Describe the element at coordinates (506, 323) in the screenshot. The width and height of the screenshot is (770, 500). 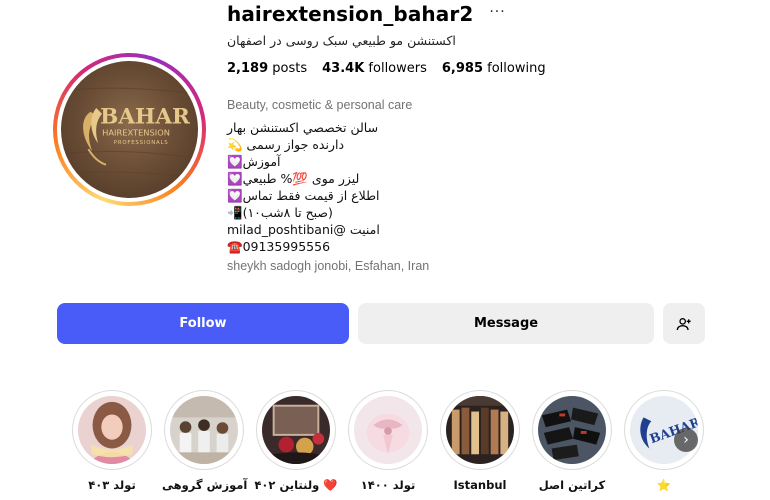
I see `message-button: Message` at that location.